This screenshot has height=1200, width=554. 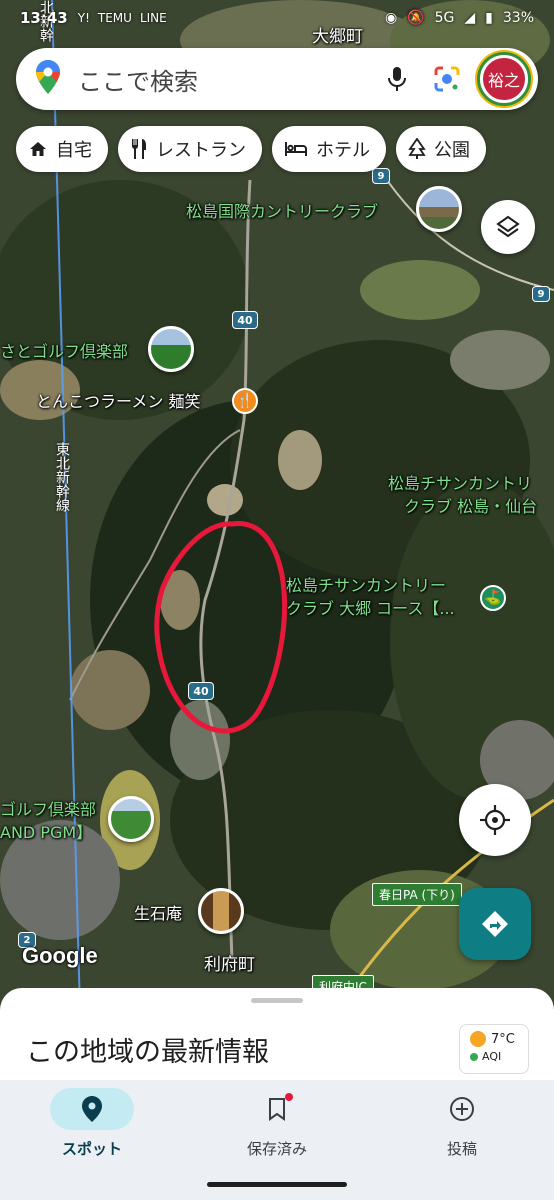 I want to click on notification-icons: Y! TEMU LINE, so click(x=122, y=18).